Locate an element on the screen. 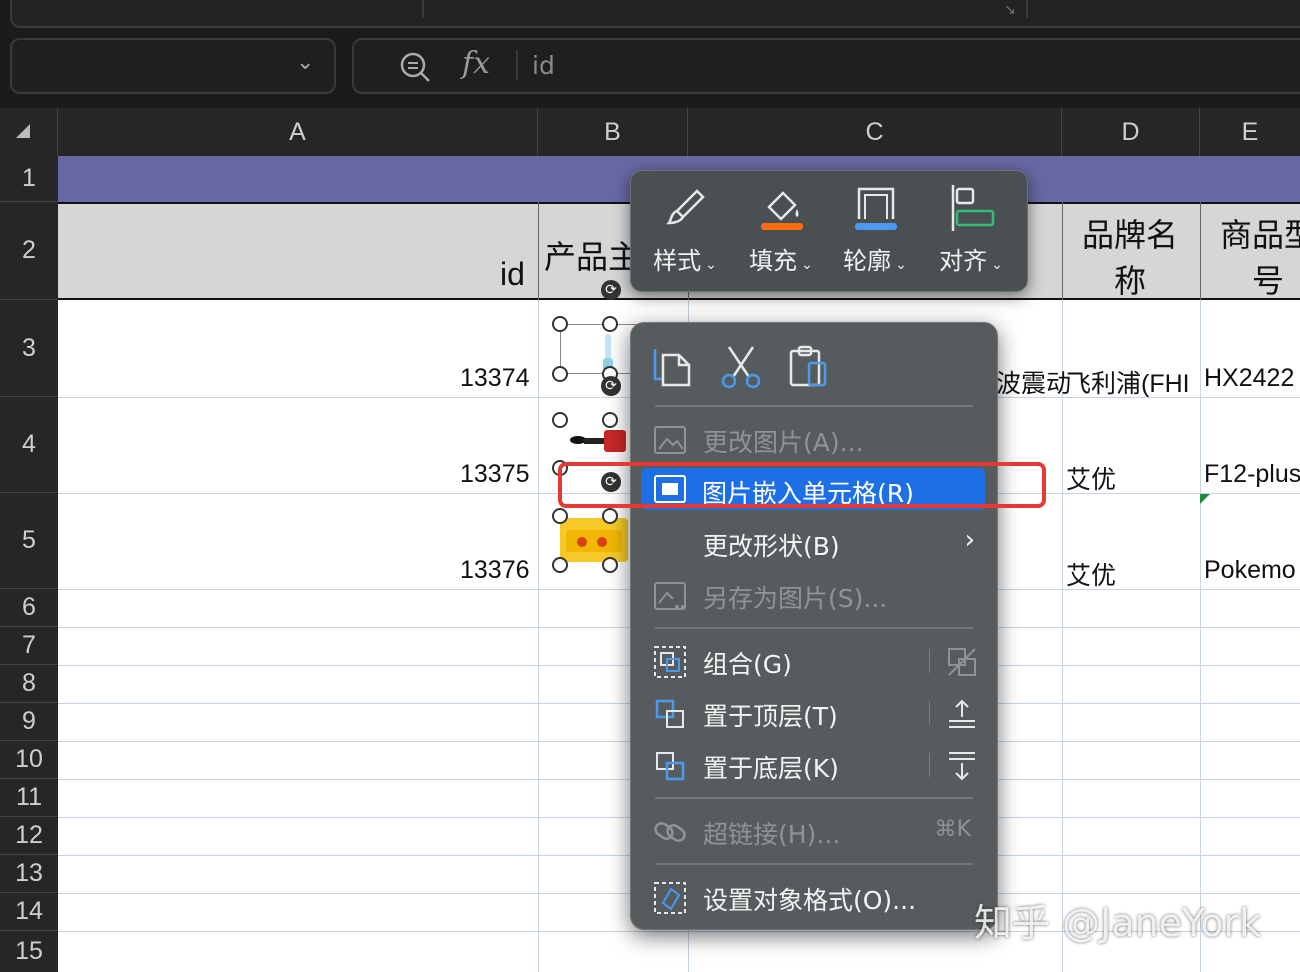 The image size is (1300, 972). bring-to-front-icon is located at coordinates (669, 713).